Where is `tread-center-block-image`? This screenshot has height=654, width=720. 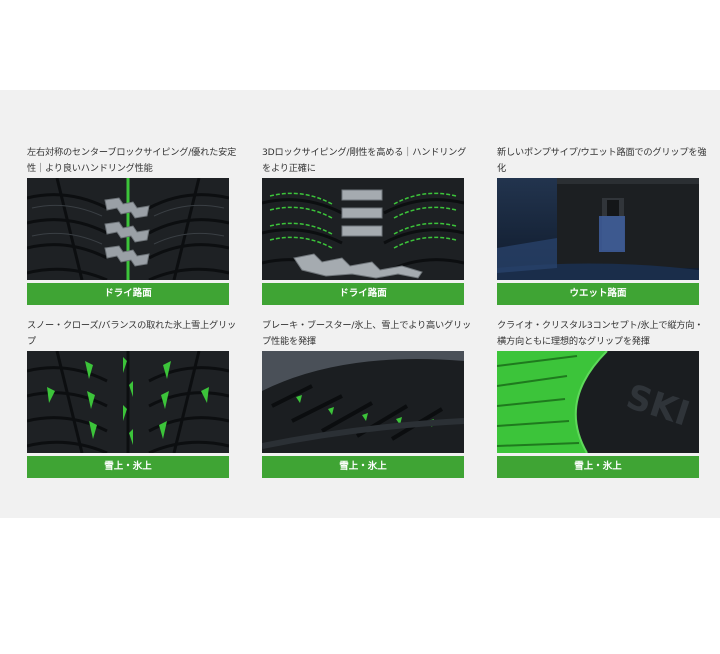
tread-center-block-image is located at coordinates (128, 229).